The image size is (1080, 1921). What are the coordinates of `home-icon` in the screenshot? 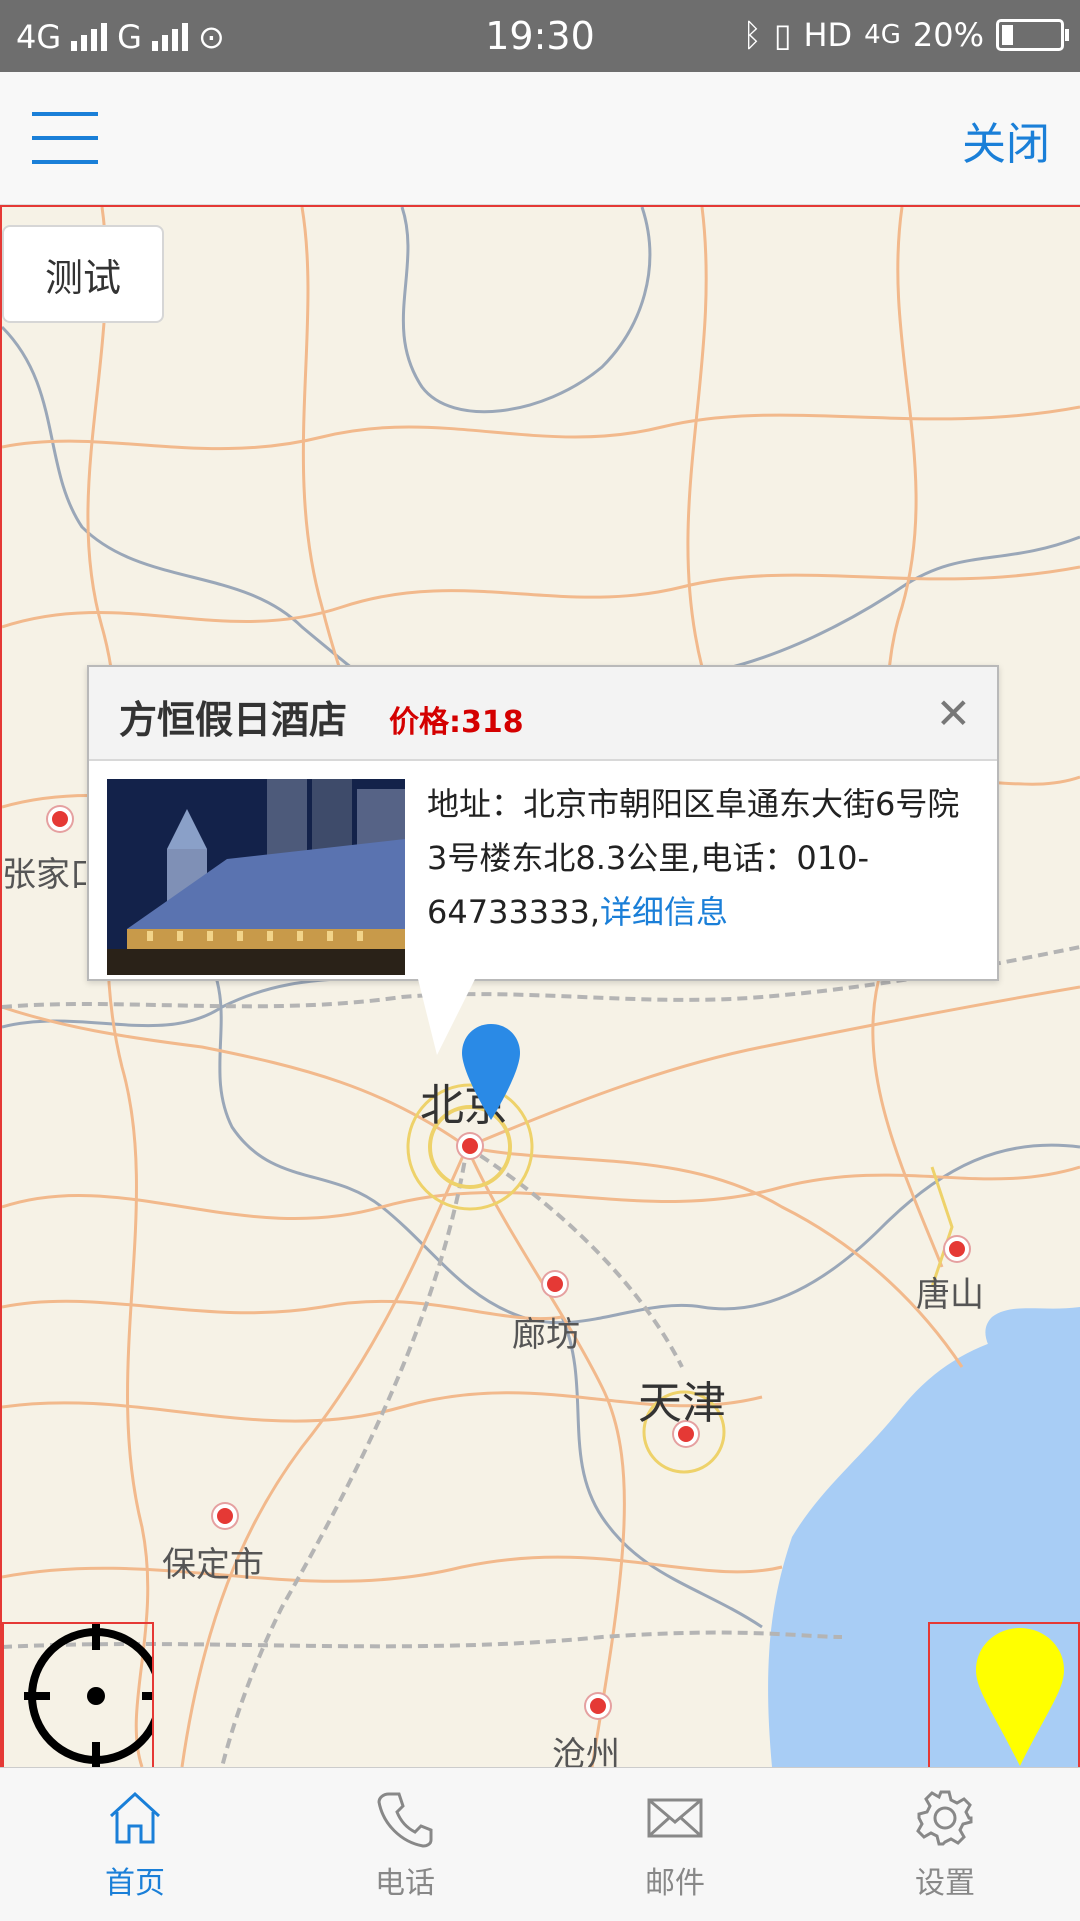 It's located at (135, 1817).